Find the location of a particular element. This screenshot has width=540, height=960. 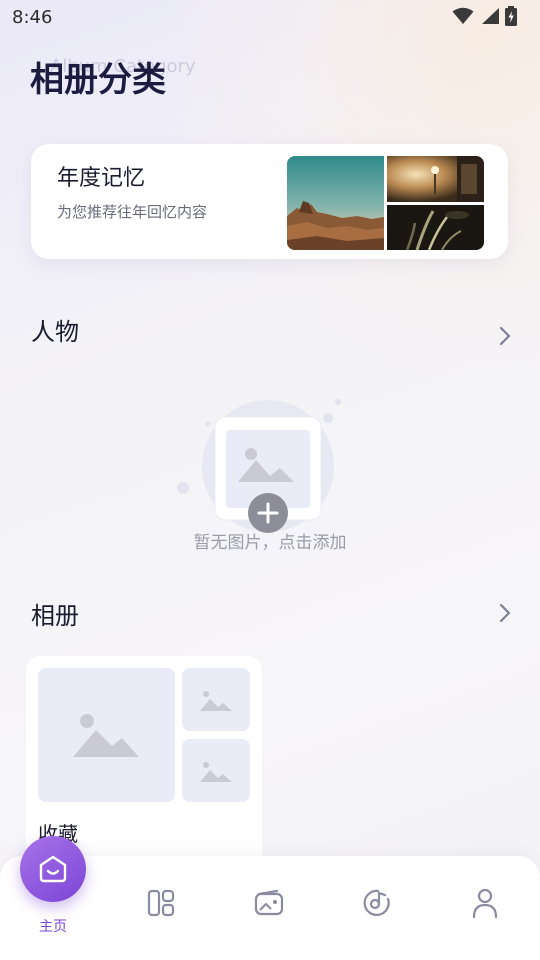

nav-profile-button is located at coordinates (485, 903).